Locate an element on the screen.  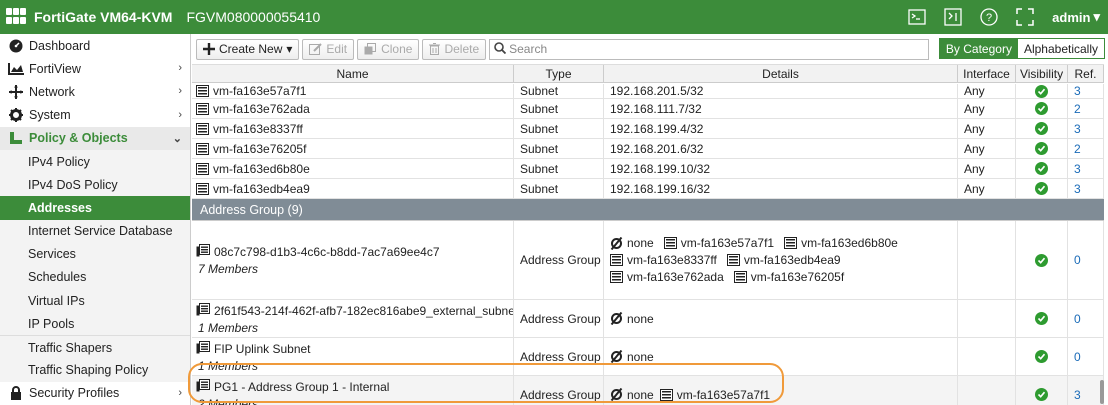
sidebar-item-ipv4-dos-policy: IPv4 DoS Policy is located at coordinates (95, 185).